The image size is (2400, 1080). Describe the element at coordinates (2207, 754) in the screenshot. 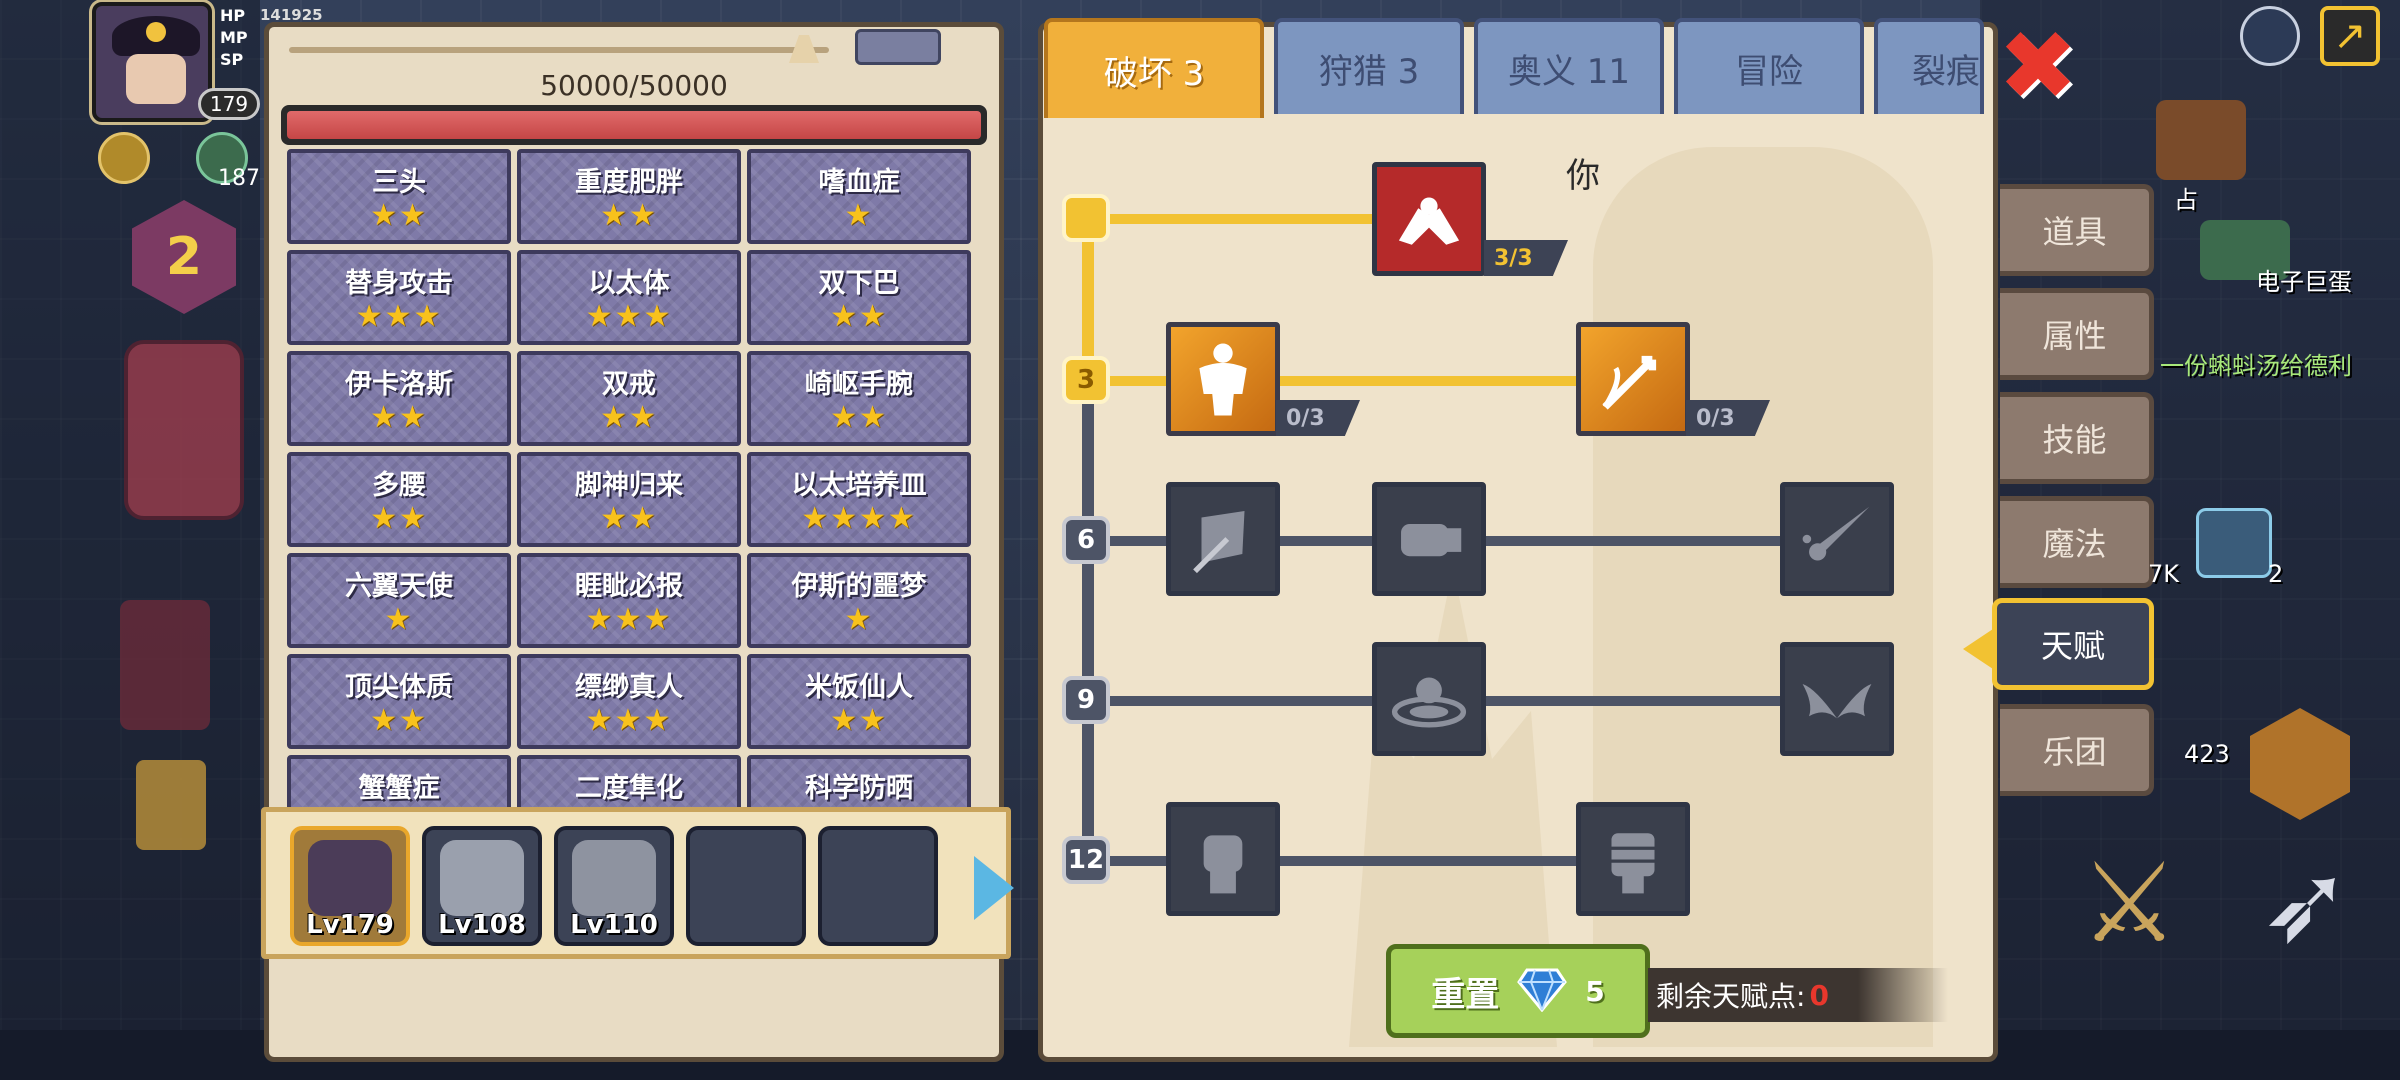

I see `scroll-count: 423` at that location.